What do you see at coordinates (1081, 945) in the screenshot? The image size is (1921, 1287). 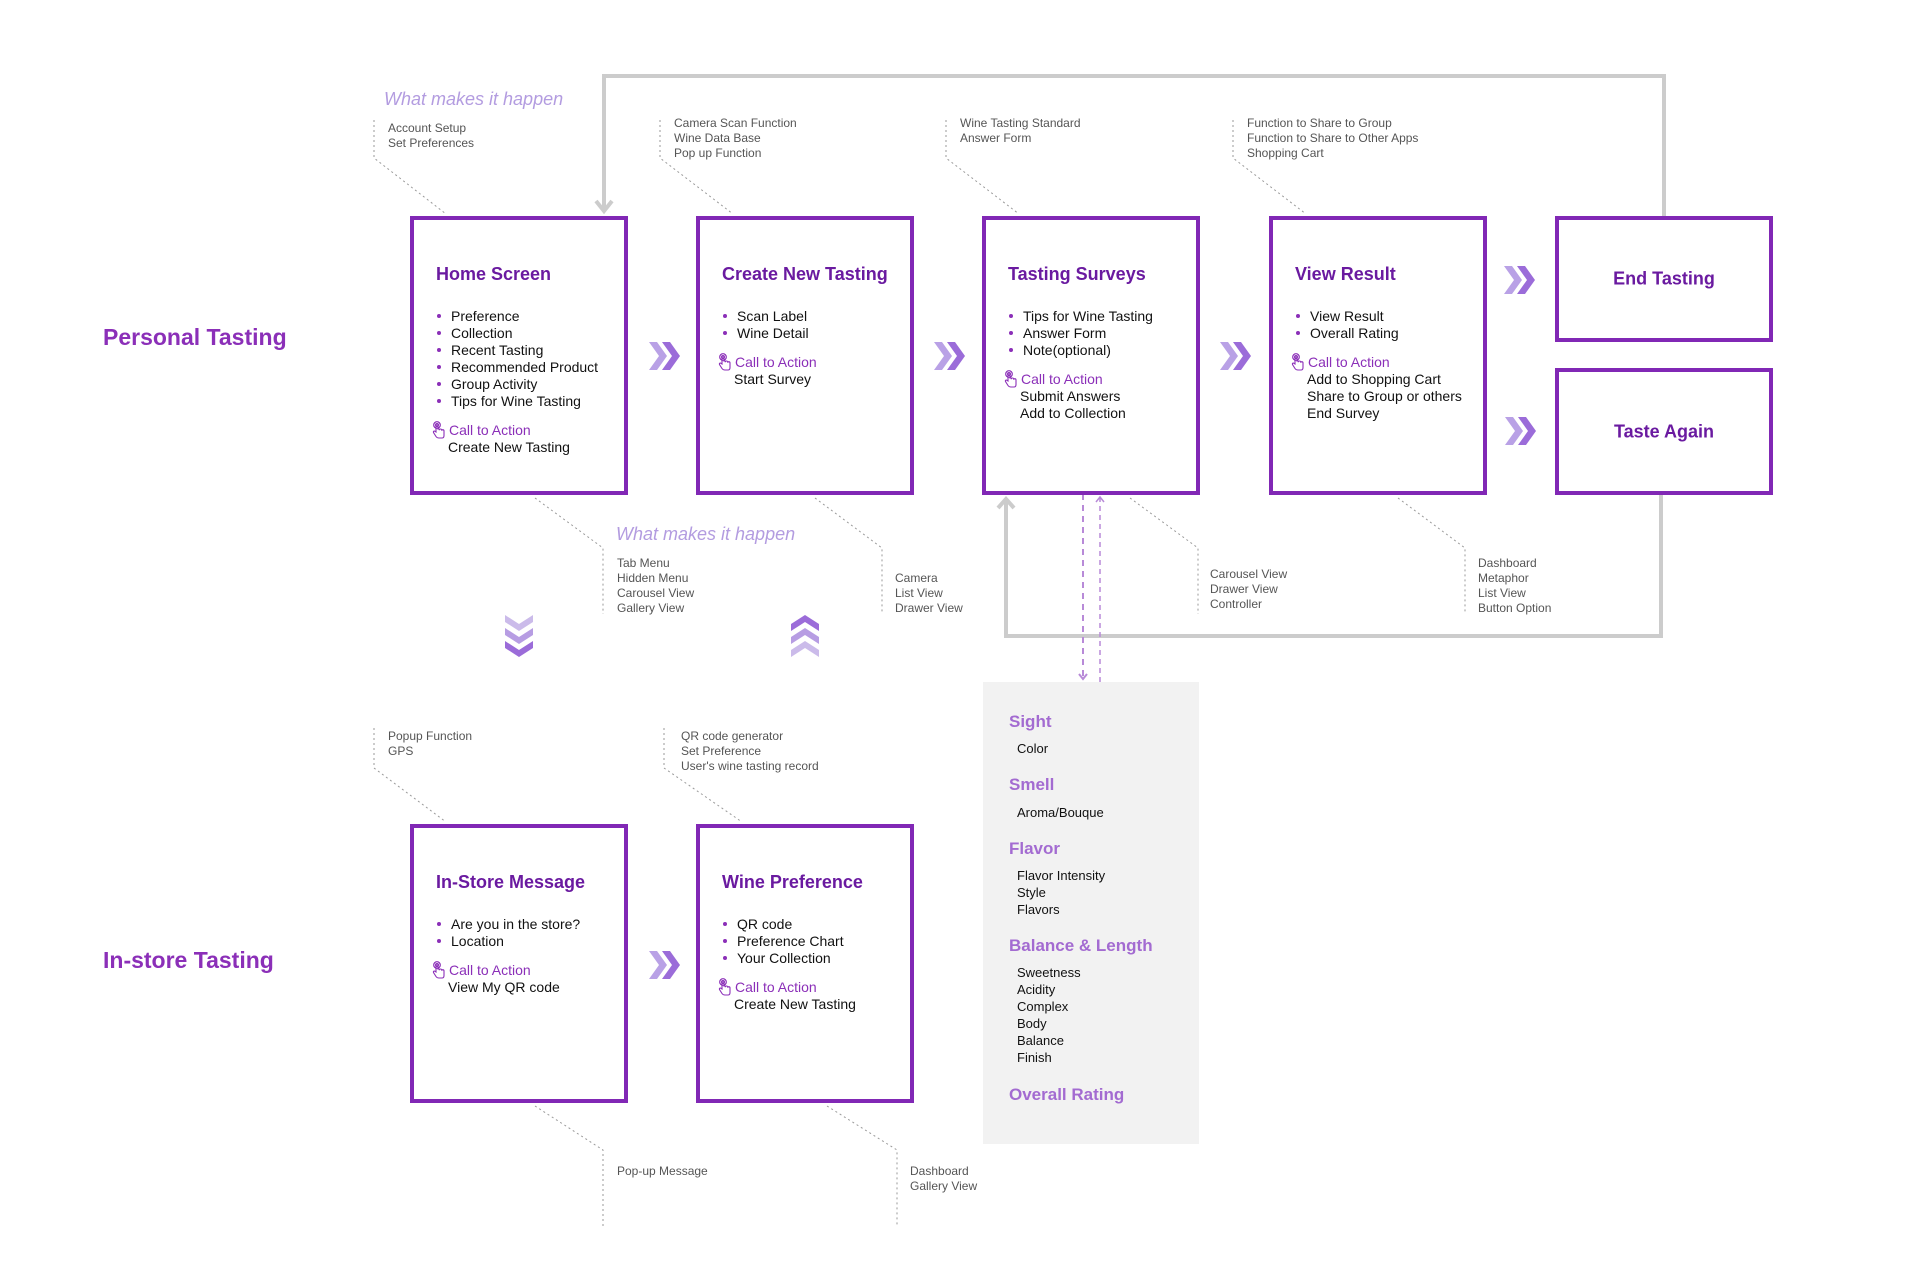 I see `panel-heading-balance-length: Balance & Length` at bounding box center [1081, 945].